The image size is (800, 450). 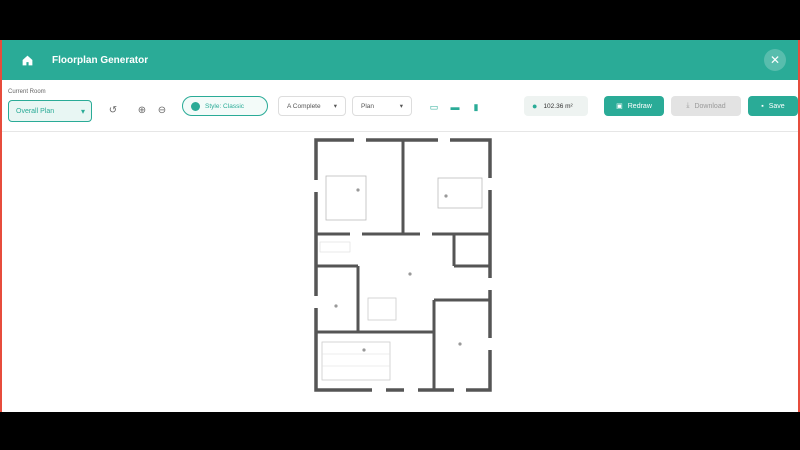 What do you see at coordinates (100, 60) in the screenshot?
I see `app-title: Floorplan Generator` at bounding box center [100, 60].